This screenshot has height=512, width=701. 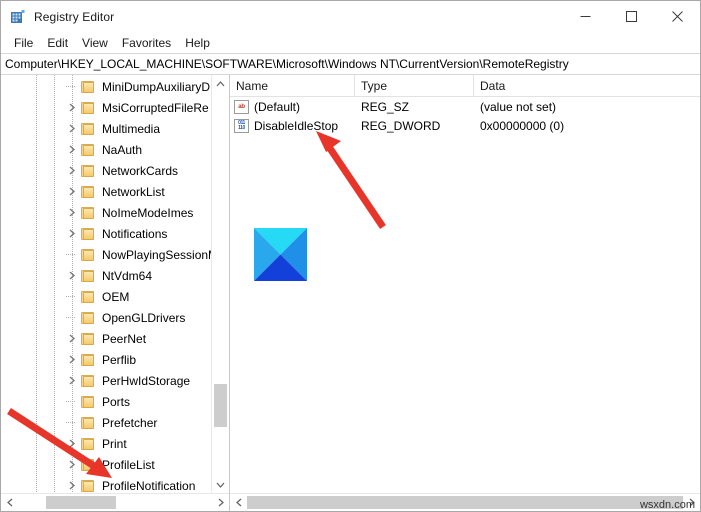 I want to click on tree-item-msicorruptedfilere: MsiCorruptedFileRe, so click(x=109, y=107).